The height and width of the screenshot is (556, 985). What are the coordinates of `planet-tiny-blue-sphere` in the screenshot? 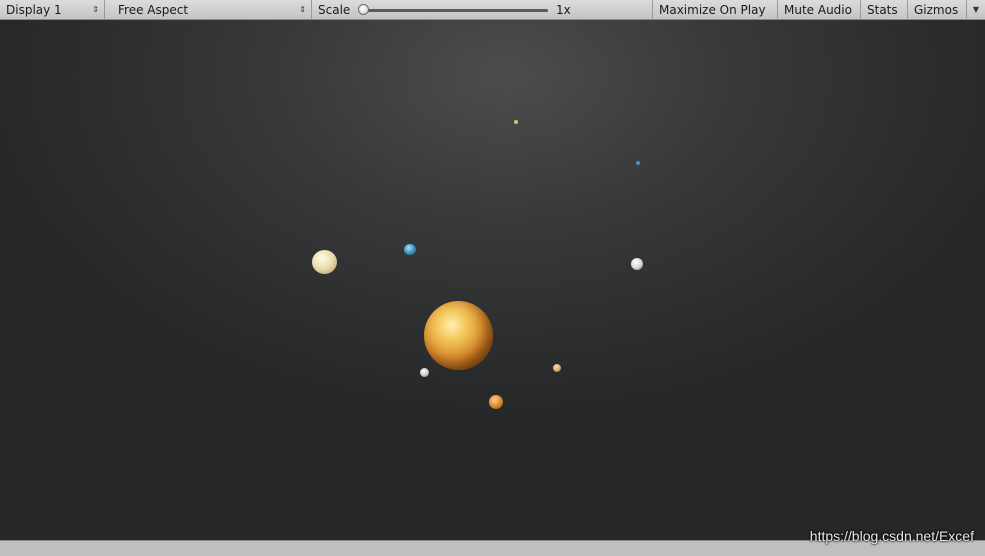 It's located at (638, 163).